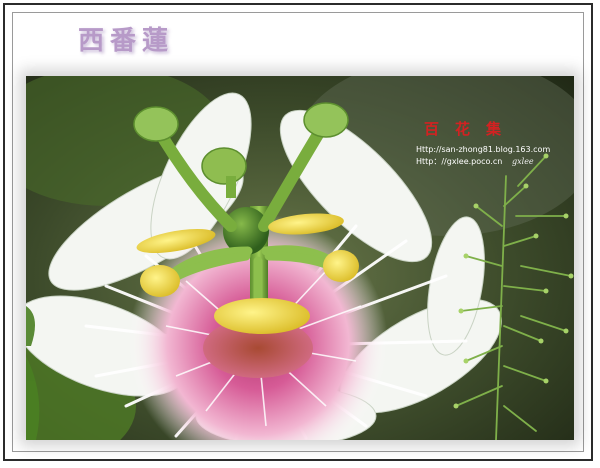  Describe the element at coordinates (471, 129) in the screenshot. I see `watermark-heading: 百花集` at that location.